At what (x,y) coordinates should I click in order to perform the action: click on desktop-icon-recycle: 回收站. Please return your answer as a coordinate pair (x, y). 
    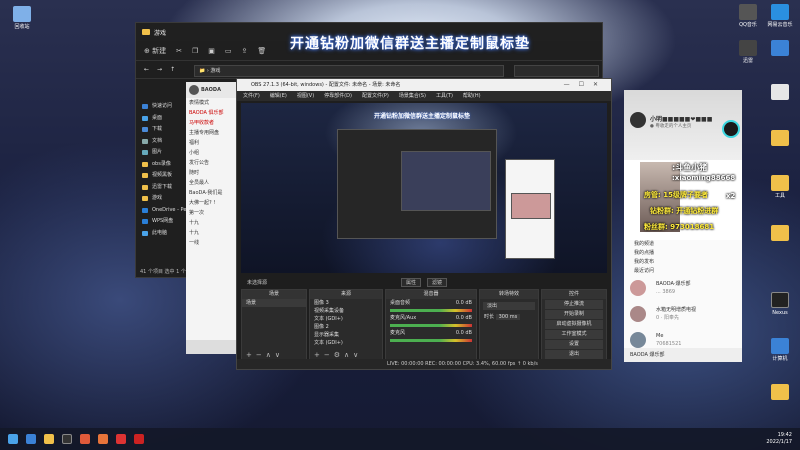
    Looking at the image, I should click on (22, 18).